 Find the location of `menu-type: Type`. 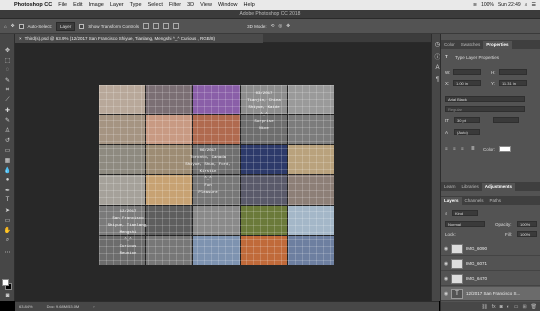

menu-type: Type is located at coordinates (136, 5).